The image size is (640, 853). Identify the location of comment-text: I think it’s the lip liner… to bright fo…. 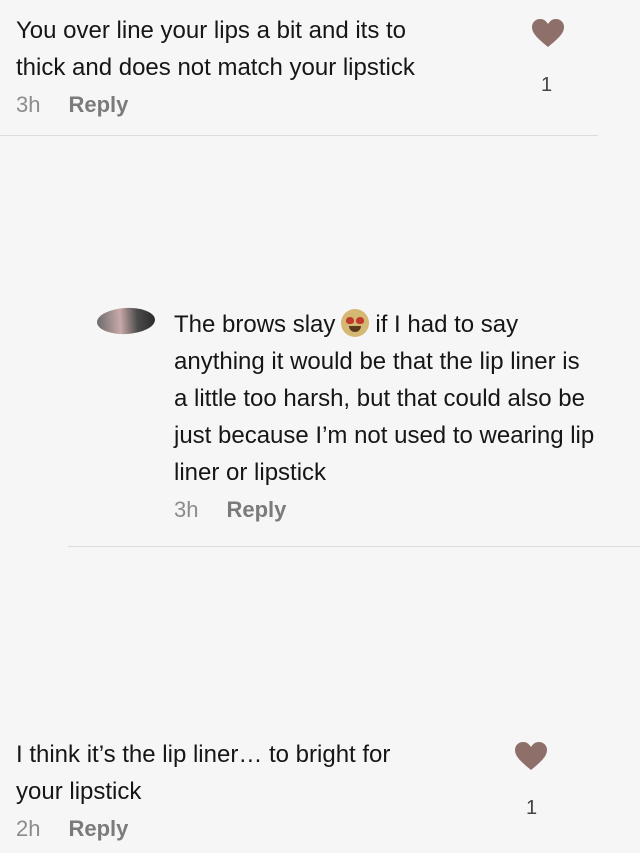
(266, 773).